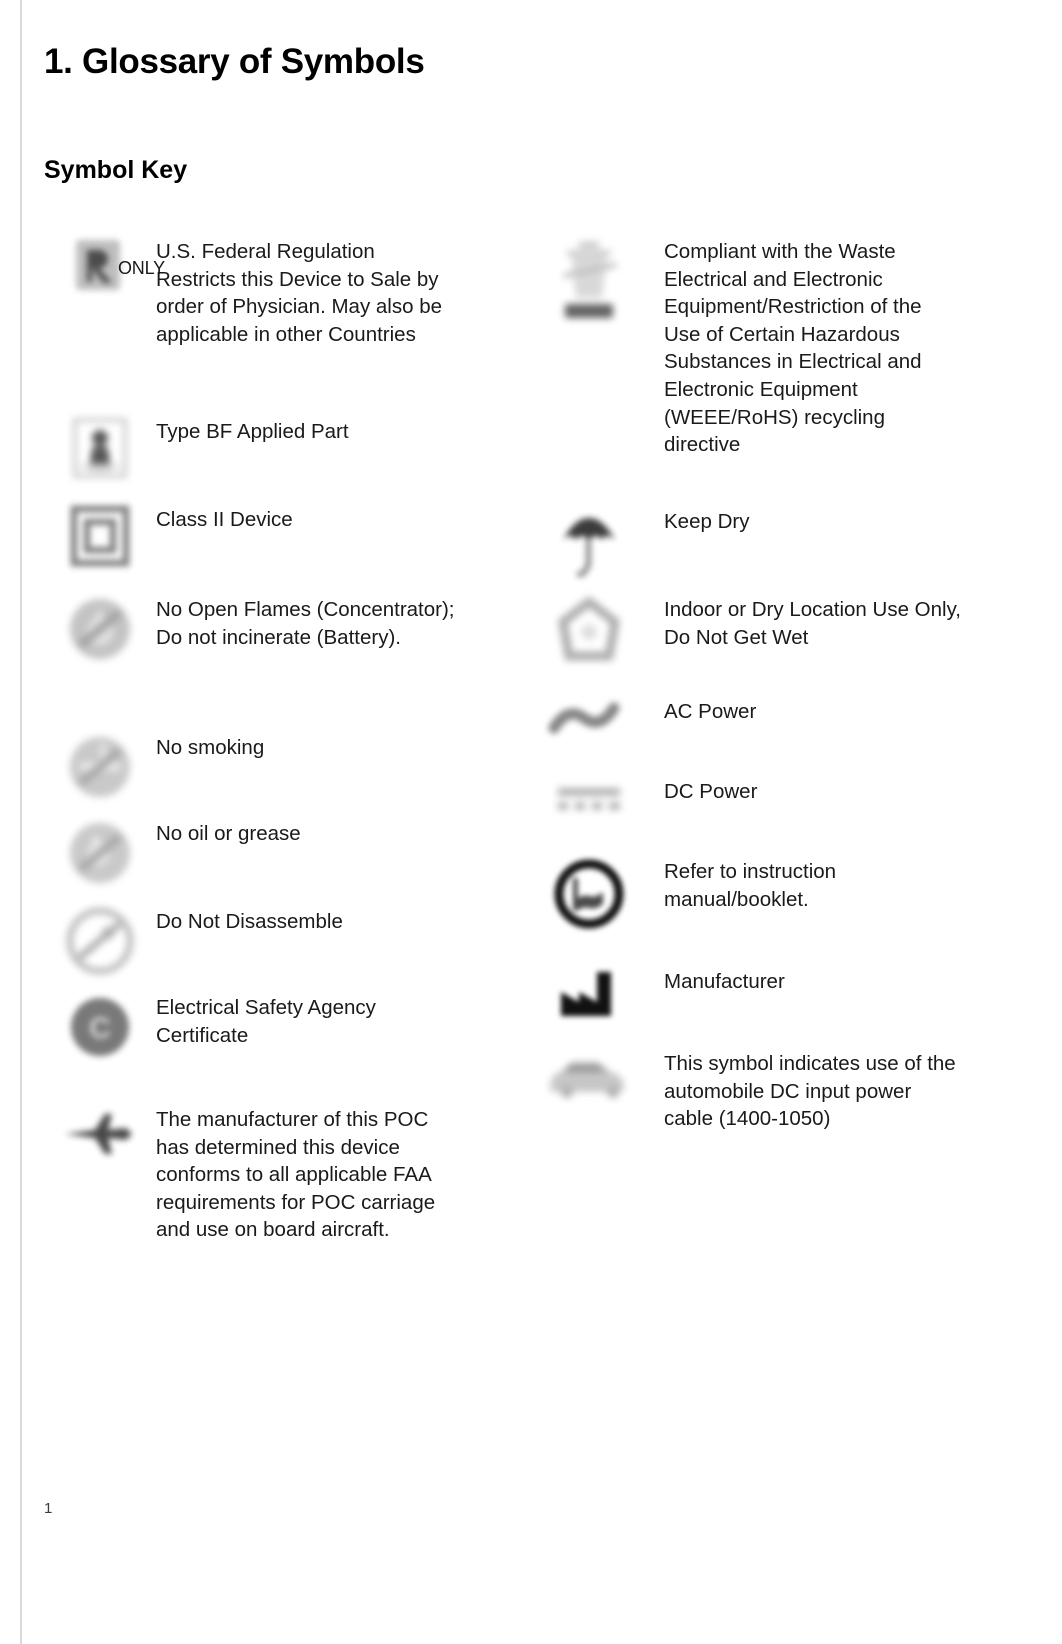 The height and width of the screenshot is (1644, 1062). Describe the element at coordinates (707, 521) in the screenshot. I see `symbol-description: Keep Dry` at that location.